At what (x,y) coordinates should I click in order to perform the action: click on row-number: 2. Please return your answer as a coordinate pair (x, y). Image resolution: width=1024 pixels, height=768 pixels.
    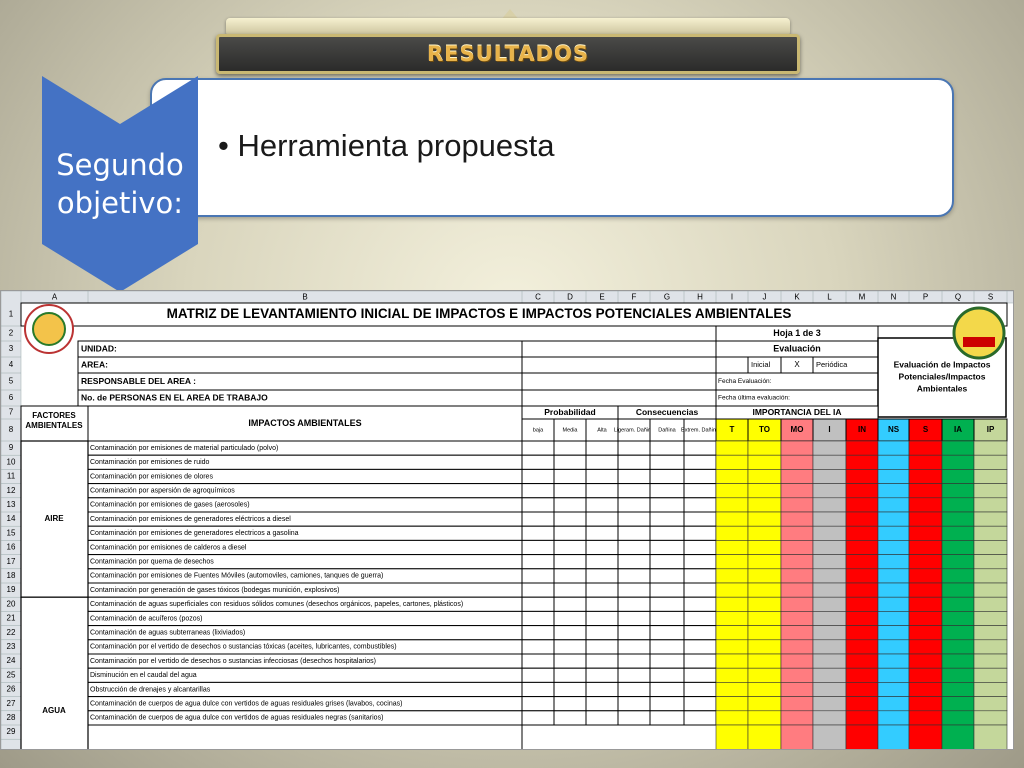
    Looking at the image, I should click on (11, 333).